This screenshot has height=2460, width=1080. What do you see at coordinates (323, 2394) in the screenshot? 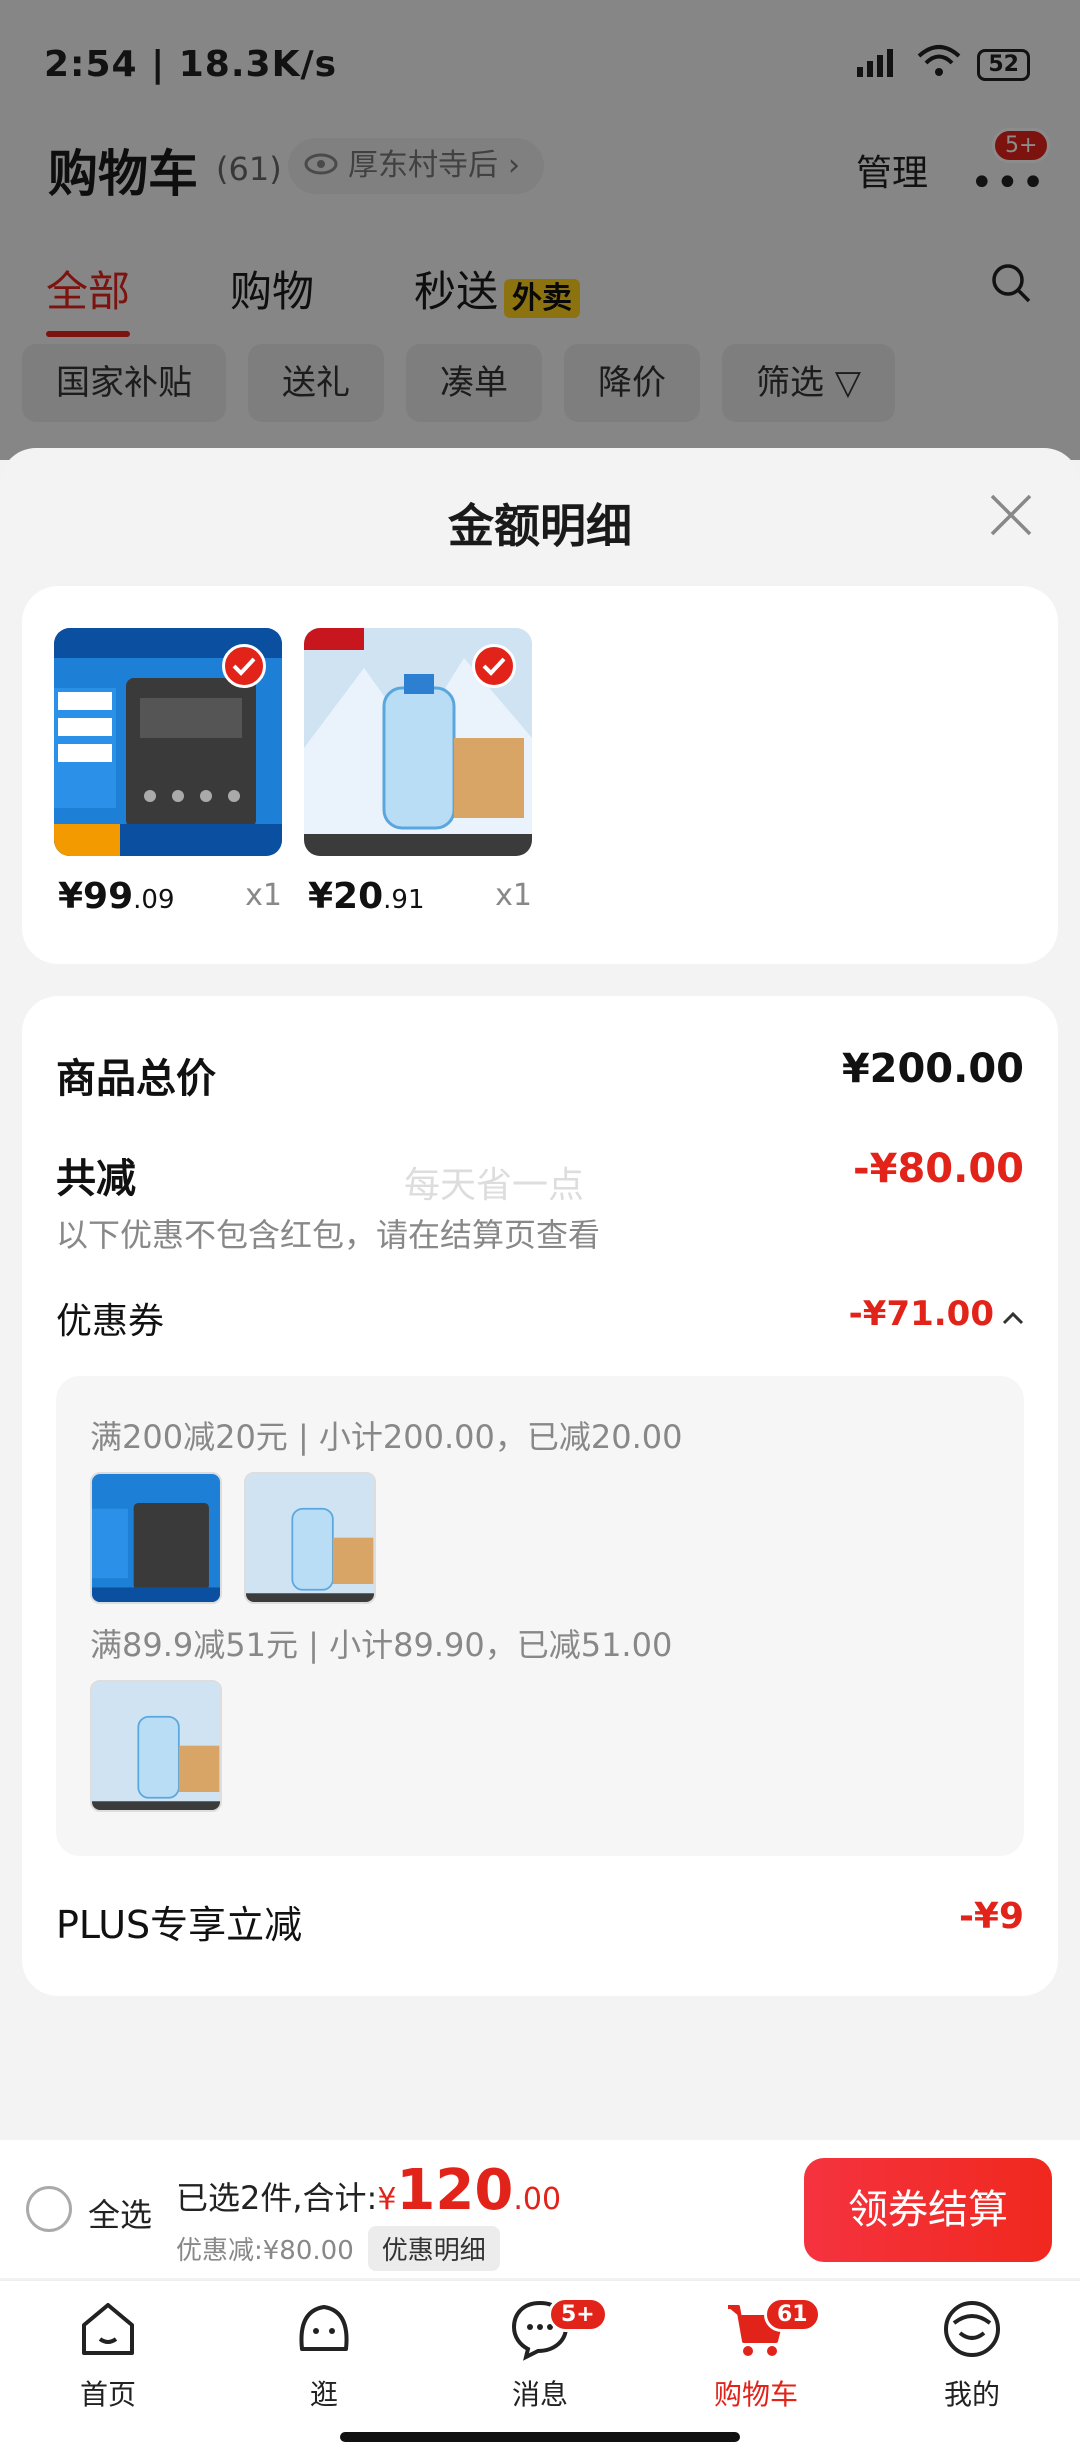
I see `nav-browse-label: 逛` at bounding box center [323, 2394].